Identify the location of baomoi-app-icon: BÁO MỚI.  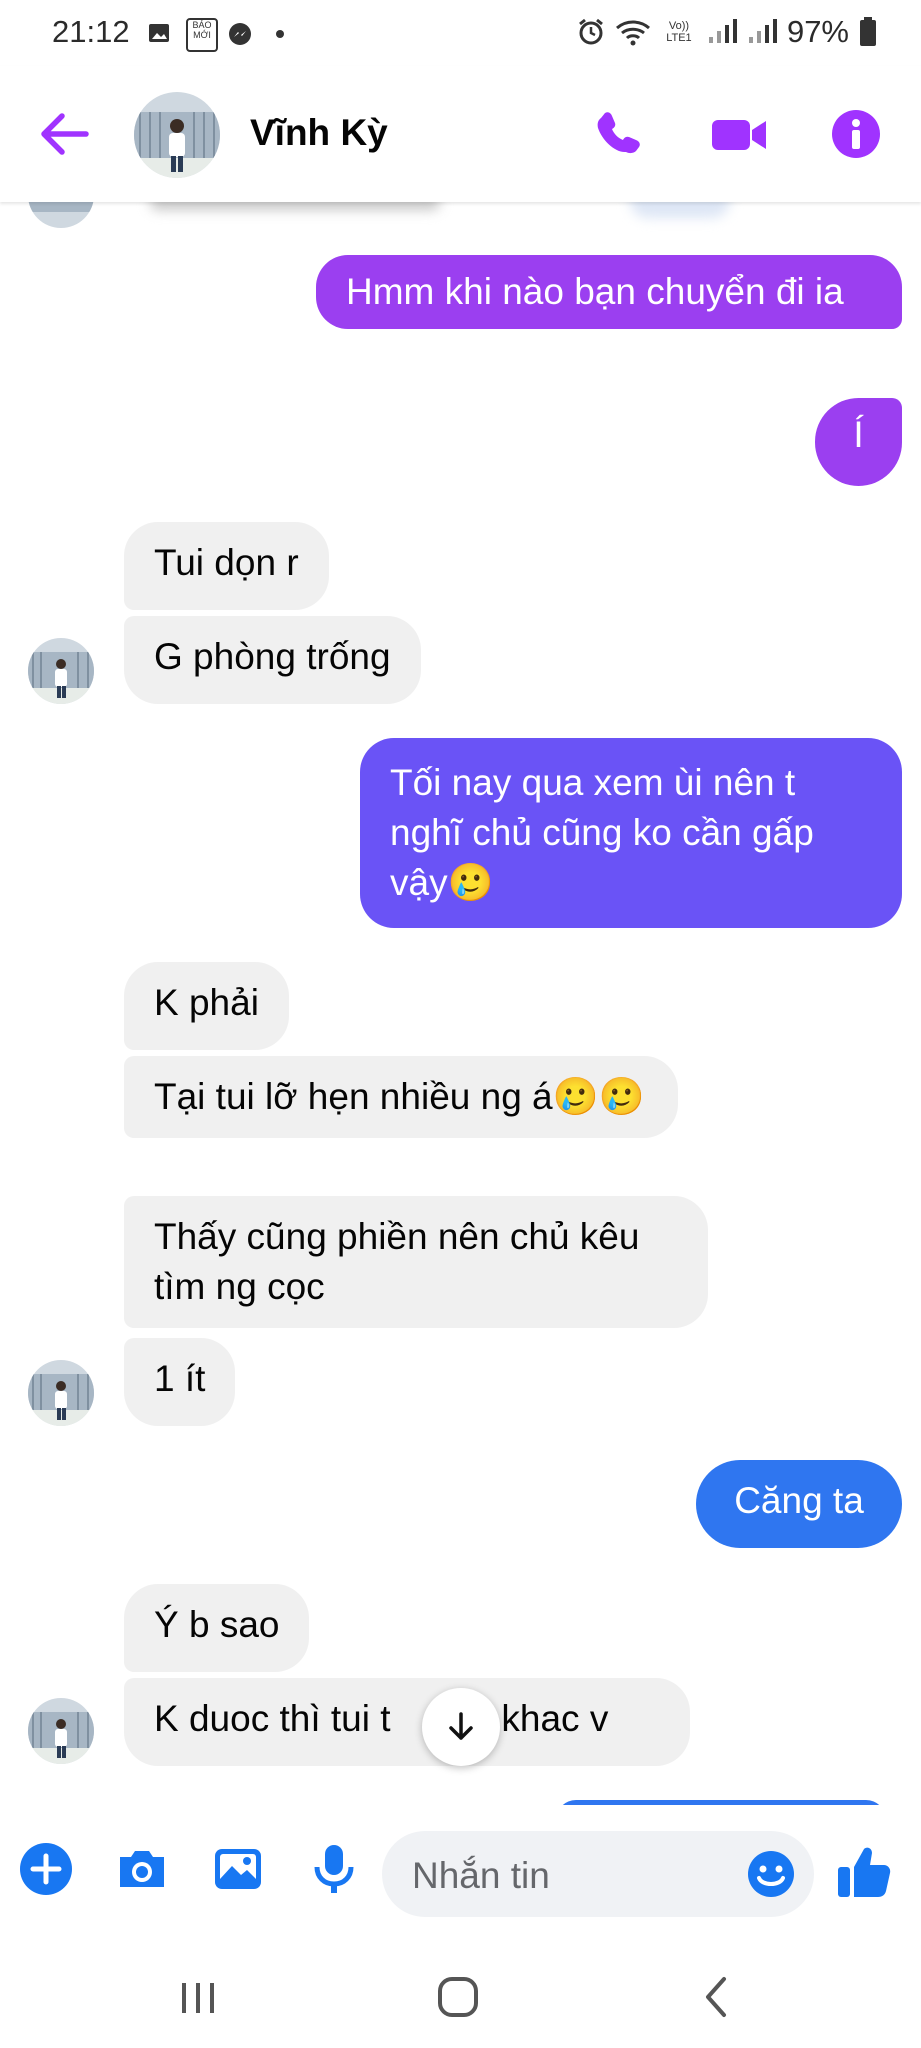
(202, 35).